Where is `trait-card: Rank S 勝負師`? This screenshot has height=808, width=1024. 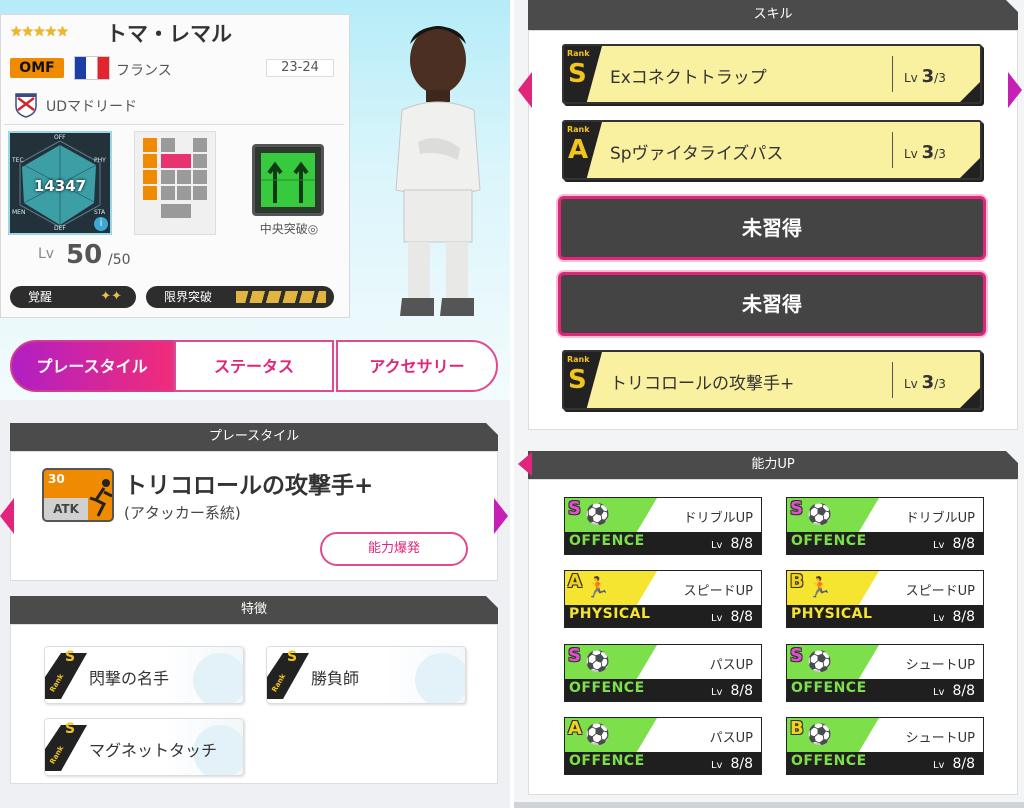 trait-card: Rank S 勝負師 is located at coordinates (366, 675).